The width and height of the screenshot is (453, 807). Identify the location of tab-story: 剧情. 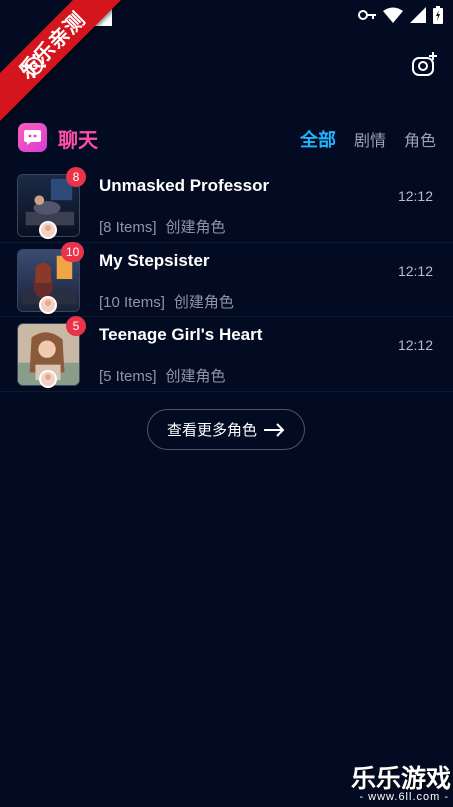
(370, 139).